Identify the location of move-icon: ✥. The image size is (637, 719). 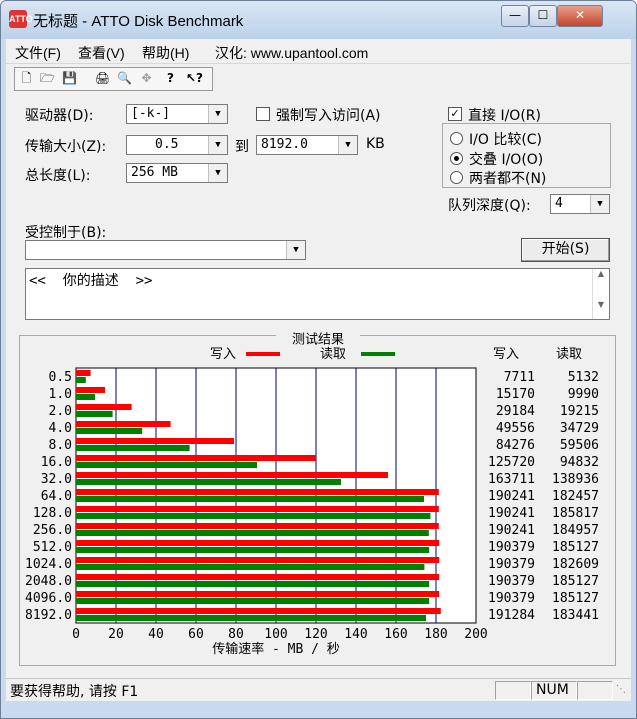
(146, 78).